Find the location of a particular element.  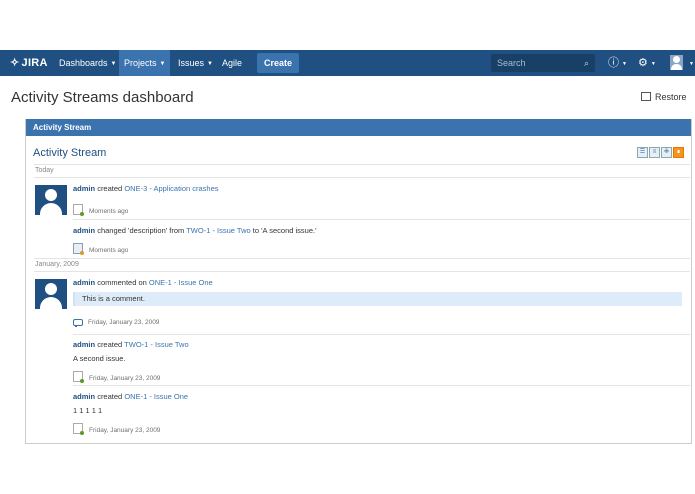

nav-dashboards-label: Dashboards is located at coordinates (83, 63).